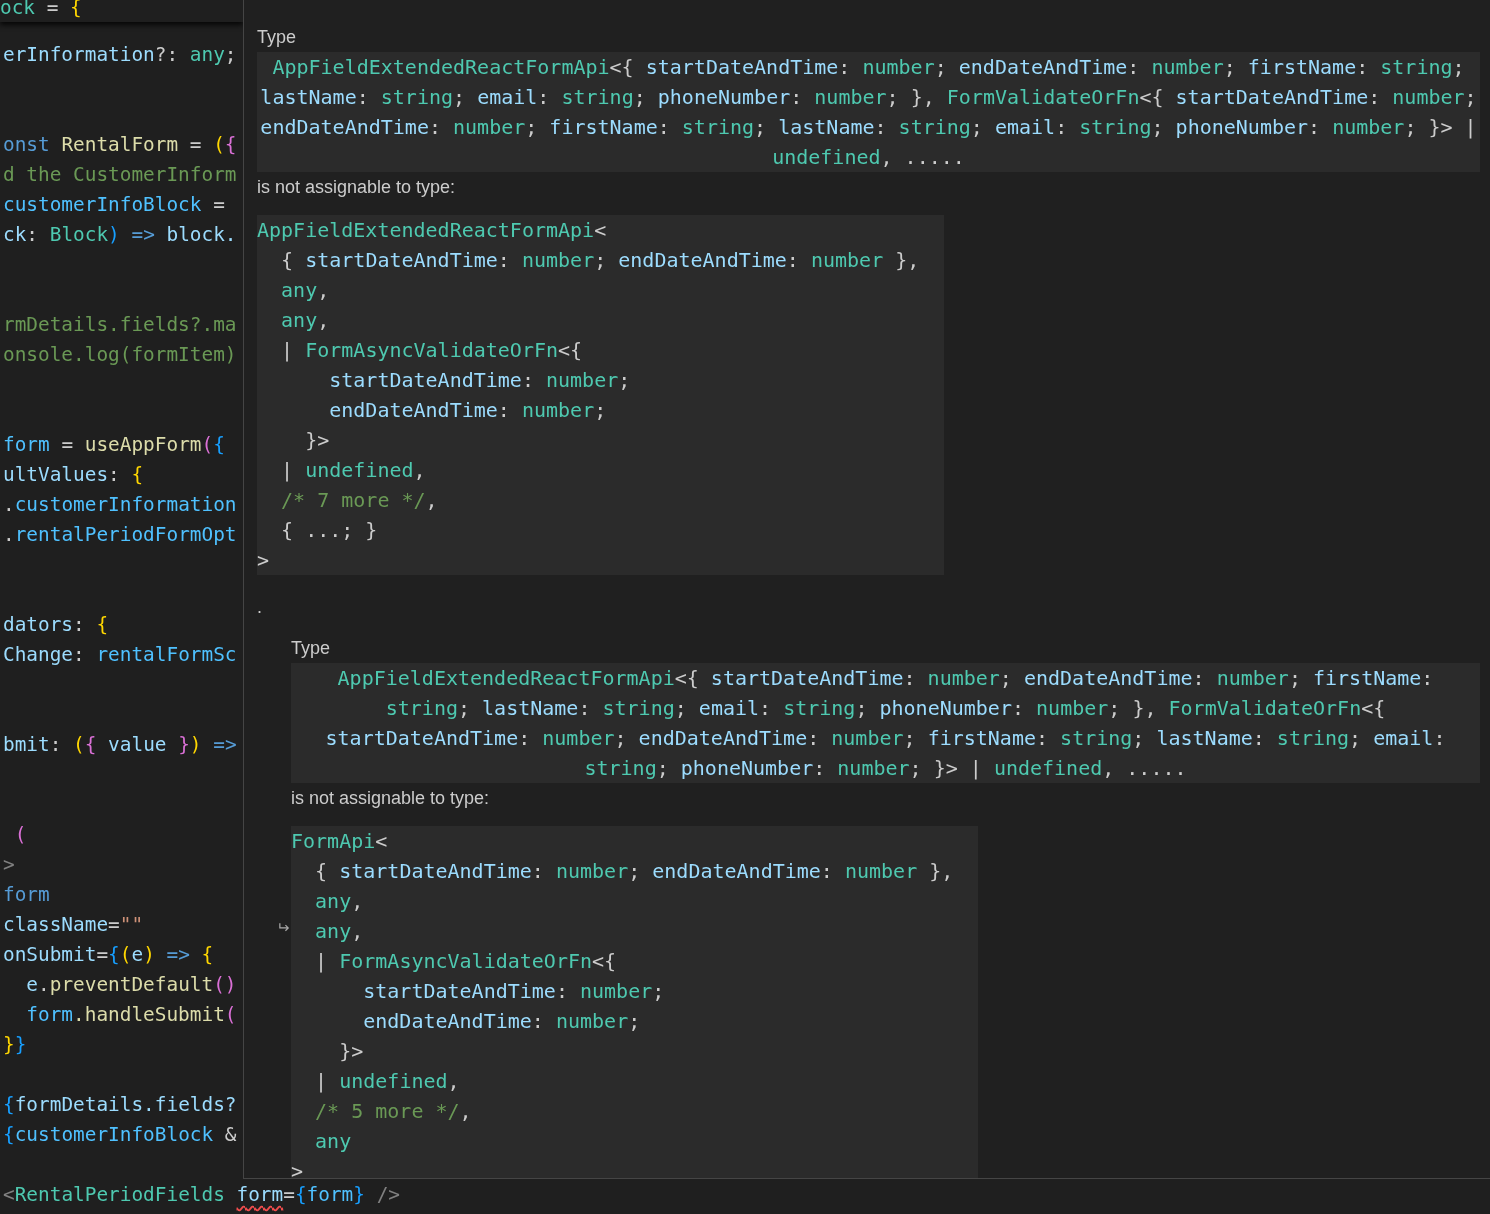  Describe the element at coordinates (259, 607) in the screenshot. I see `period-text: .` at that location.